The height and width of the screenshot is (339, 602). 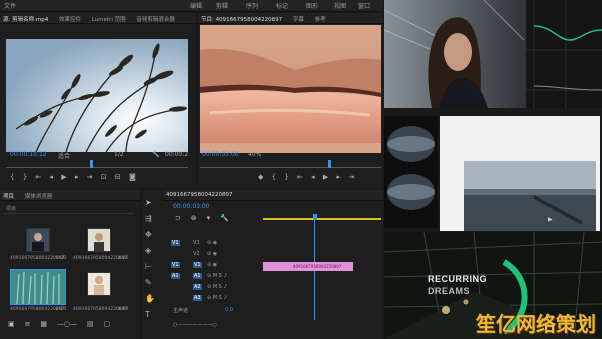 I want to click on tab-reference: 参考, so click(x=320, y=19).